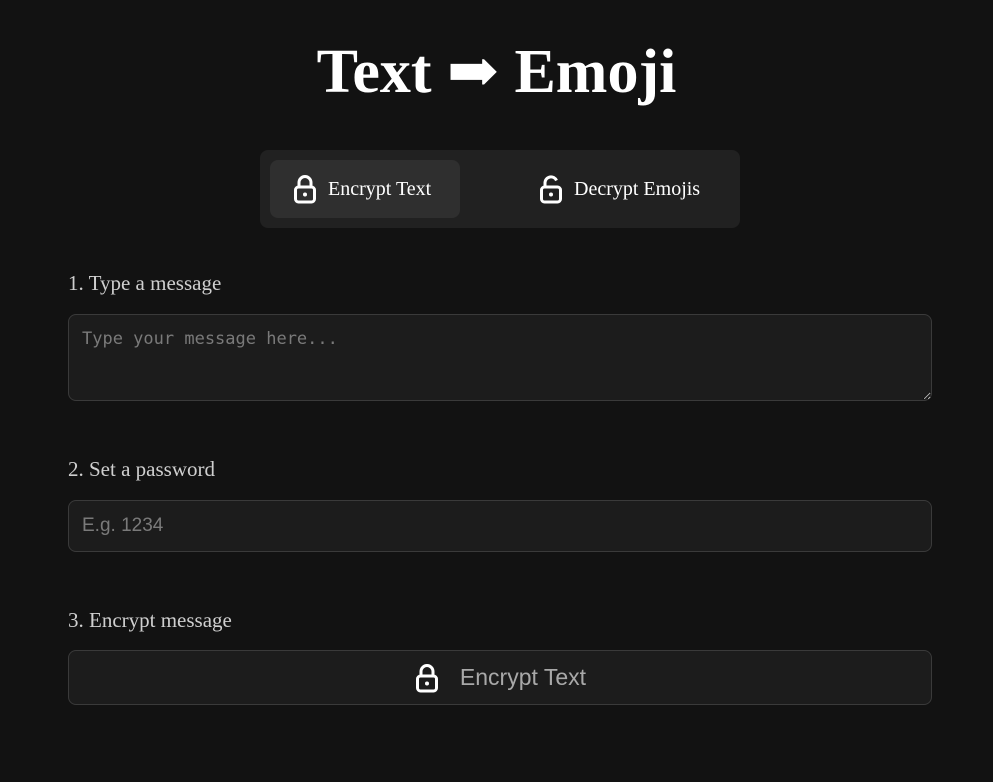  I want to click on message-input, so click(500, 357).